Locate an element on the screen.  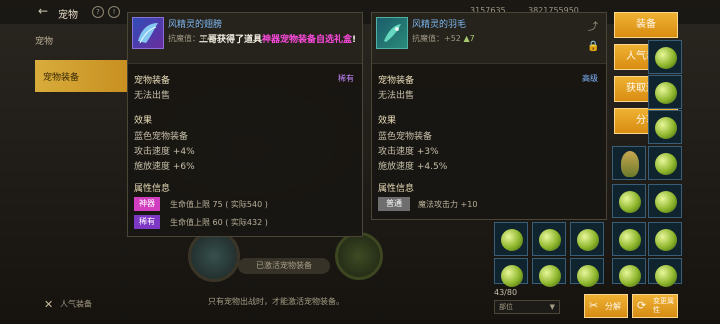
change-attribute-label: 变更属性 is located at coordinates (663, 305).